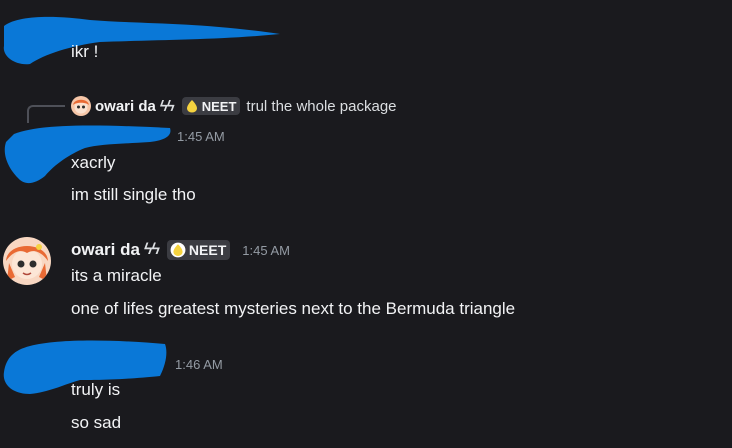 The height and width of the screenshot is (448, 732). What do you see at coordinates (85, 51) in the screenshot?
I see `message-text: ikr !` at bounding box center [85, 51].